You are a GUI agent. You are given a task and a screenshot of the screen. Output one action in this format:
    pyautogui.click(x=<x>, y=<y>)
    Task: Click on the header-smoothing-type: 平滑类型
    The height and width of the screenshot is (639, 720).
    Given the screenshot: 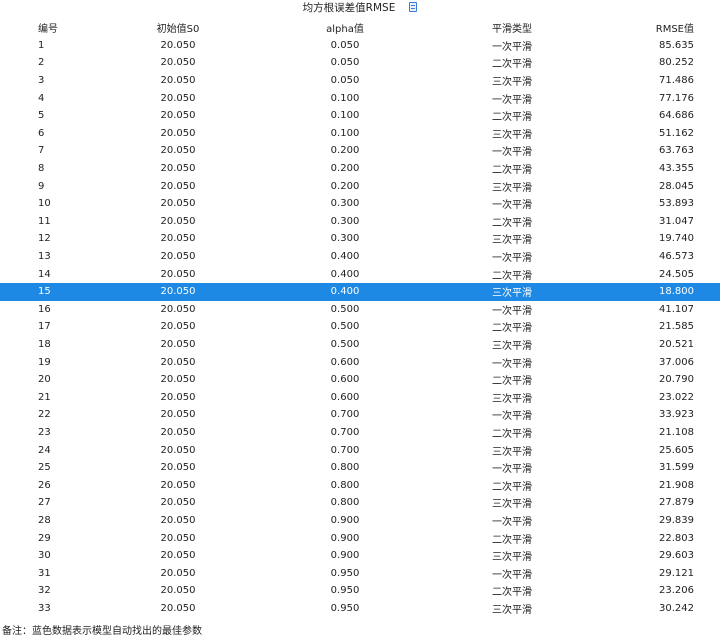 What is the action you would take?
    pyautogui.click(x=512, y=28)
    